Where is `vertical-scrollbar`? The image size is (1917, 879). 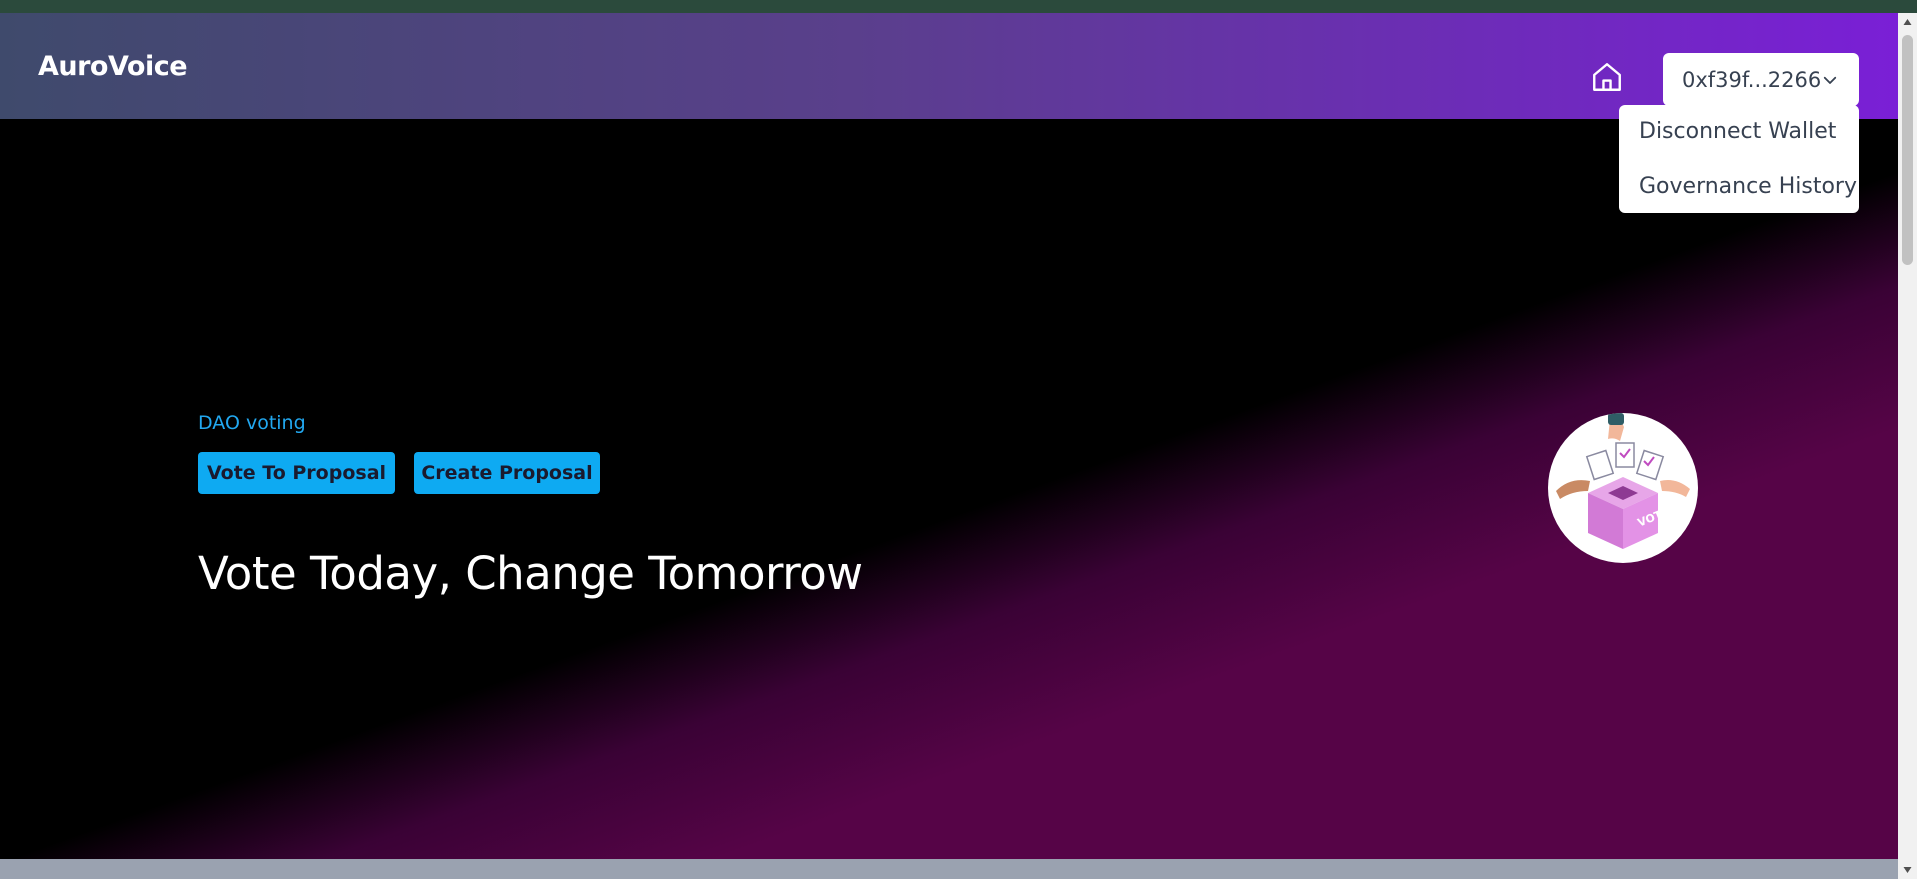 vertical-scrollbar is located at coordinates (1907, 446).